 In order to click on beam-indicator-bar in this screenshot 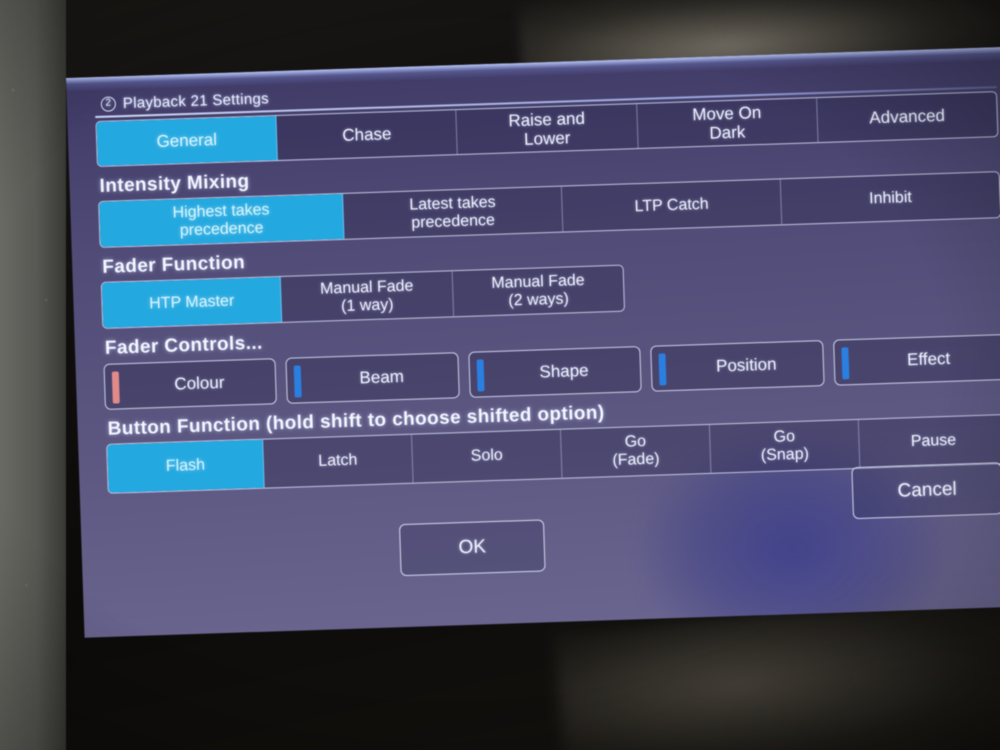, I will do `click(298, 381)`.